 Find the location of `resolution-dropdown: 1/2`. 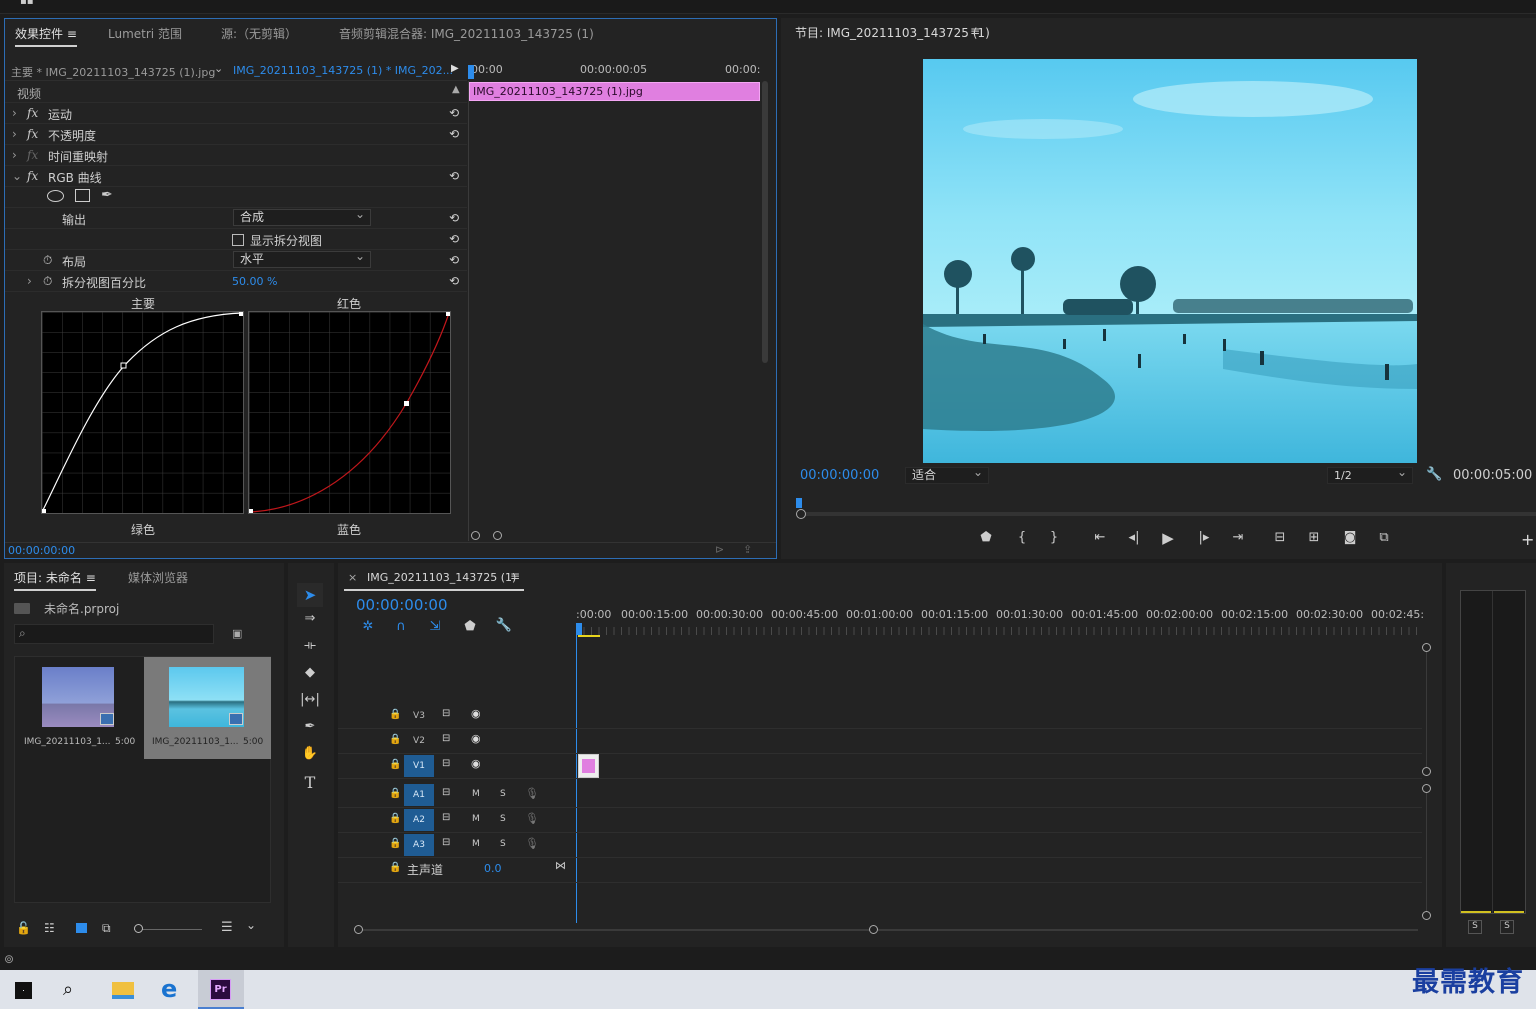

resolution-dropdown: 1/2 is located at coordinates (1370, 474).